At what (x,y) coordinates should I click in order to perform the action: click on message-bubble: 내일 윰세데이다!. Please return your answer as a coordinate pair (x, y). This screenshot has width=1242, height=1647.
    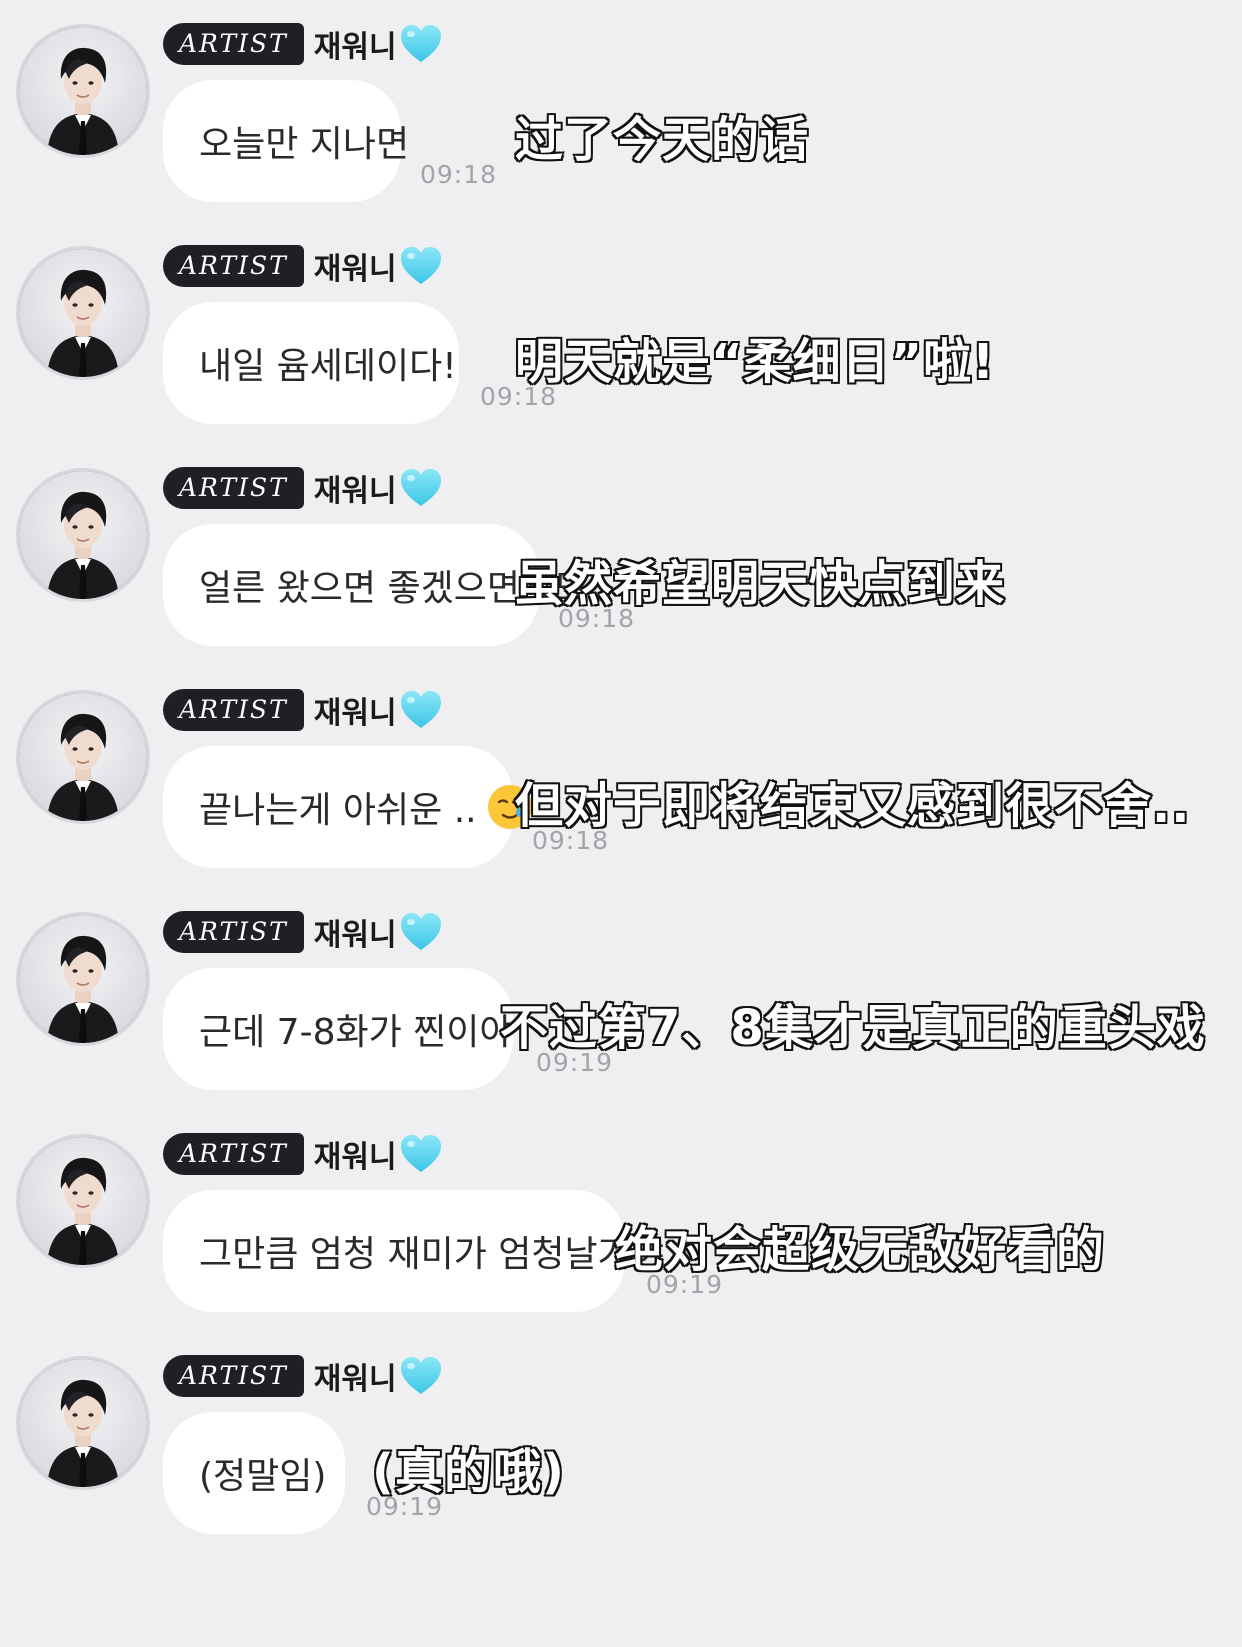
    Looking at the image, I should click on (311, 363).